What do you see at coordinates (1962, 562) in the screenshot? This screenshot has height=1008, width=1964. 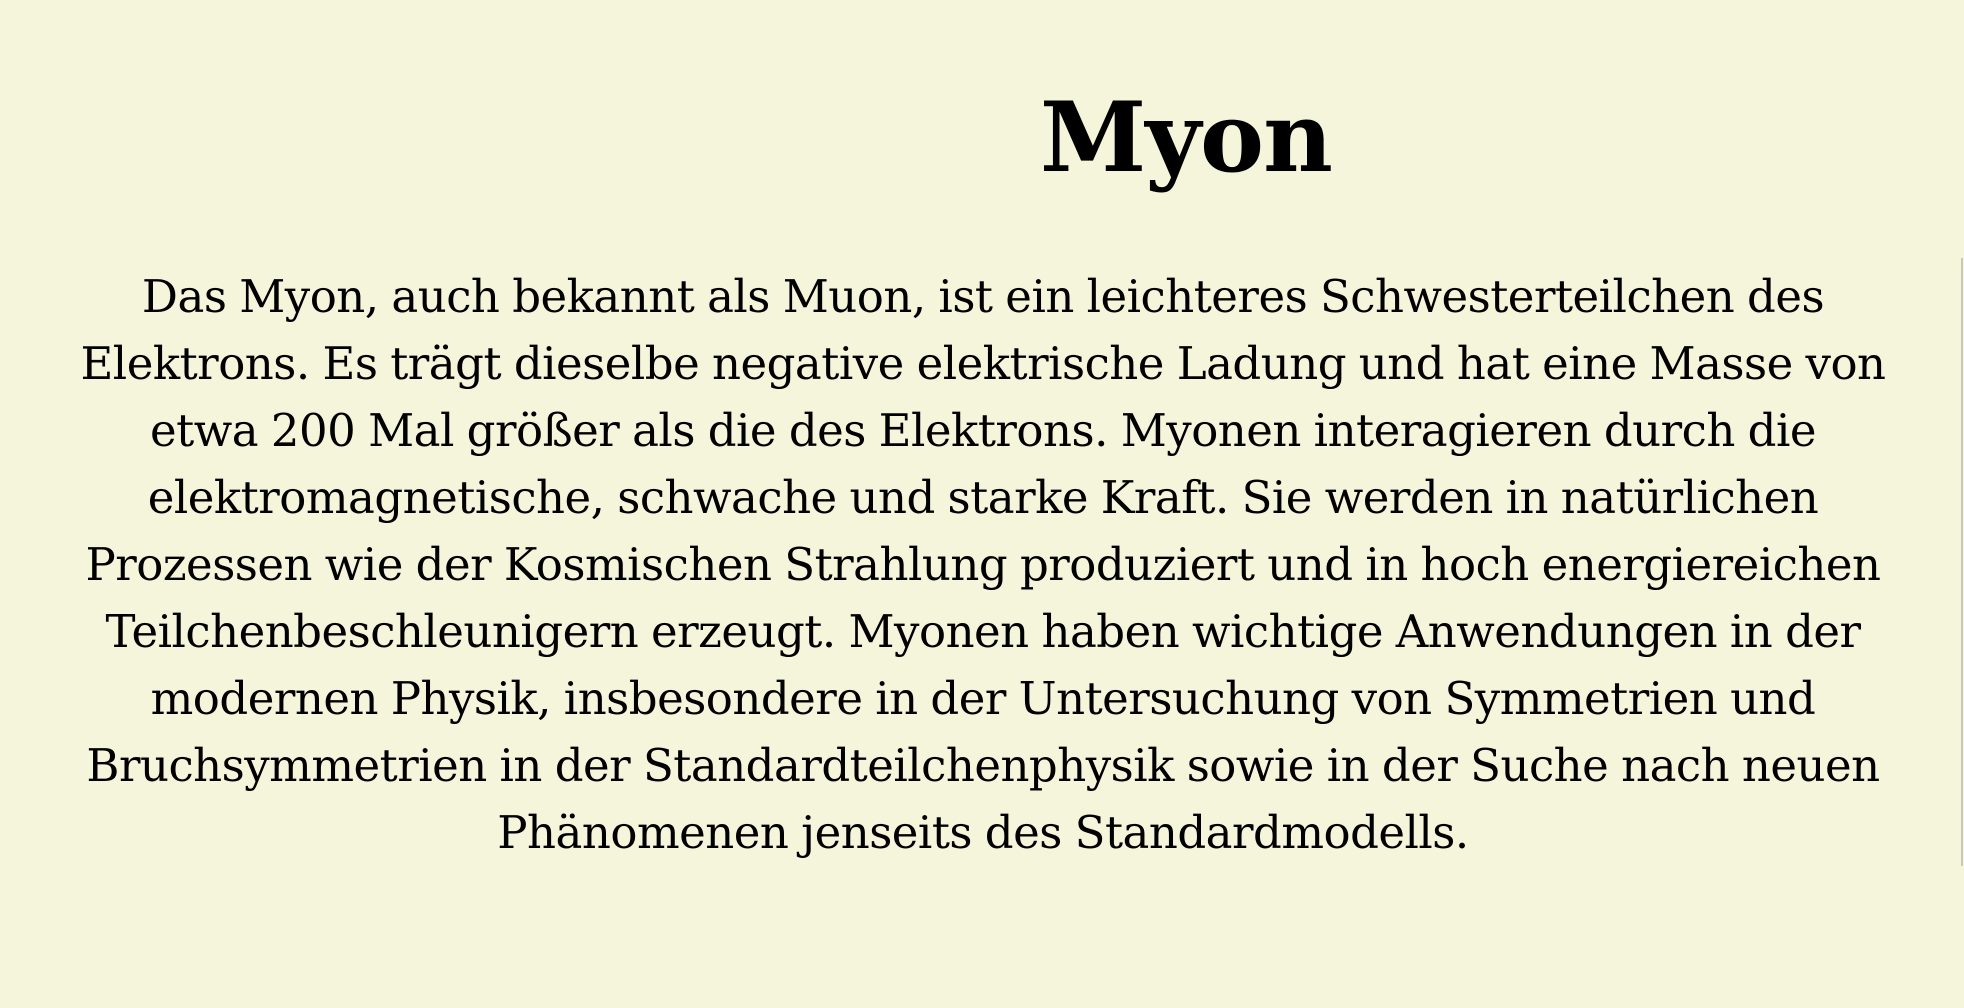 I see `content-edge-divider` at bounding box center [1962, 562].